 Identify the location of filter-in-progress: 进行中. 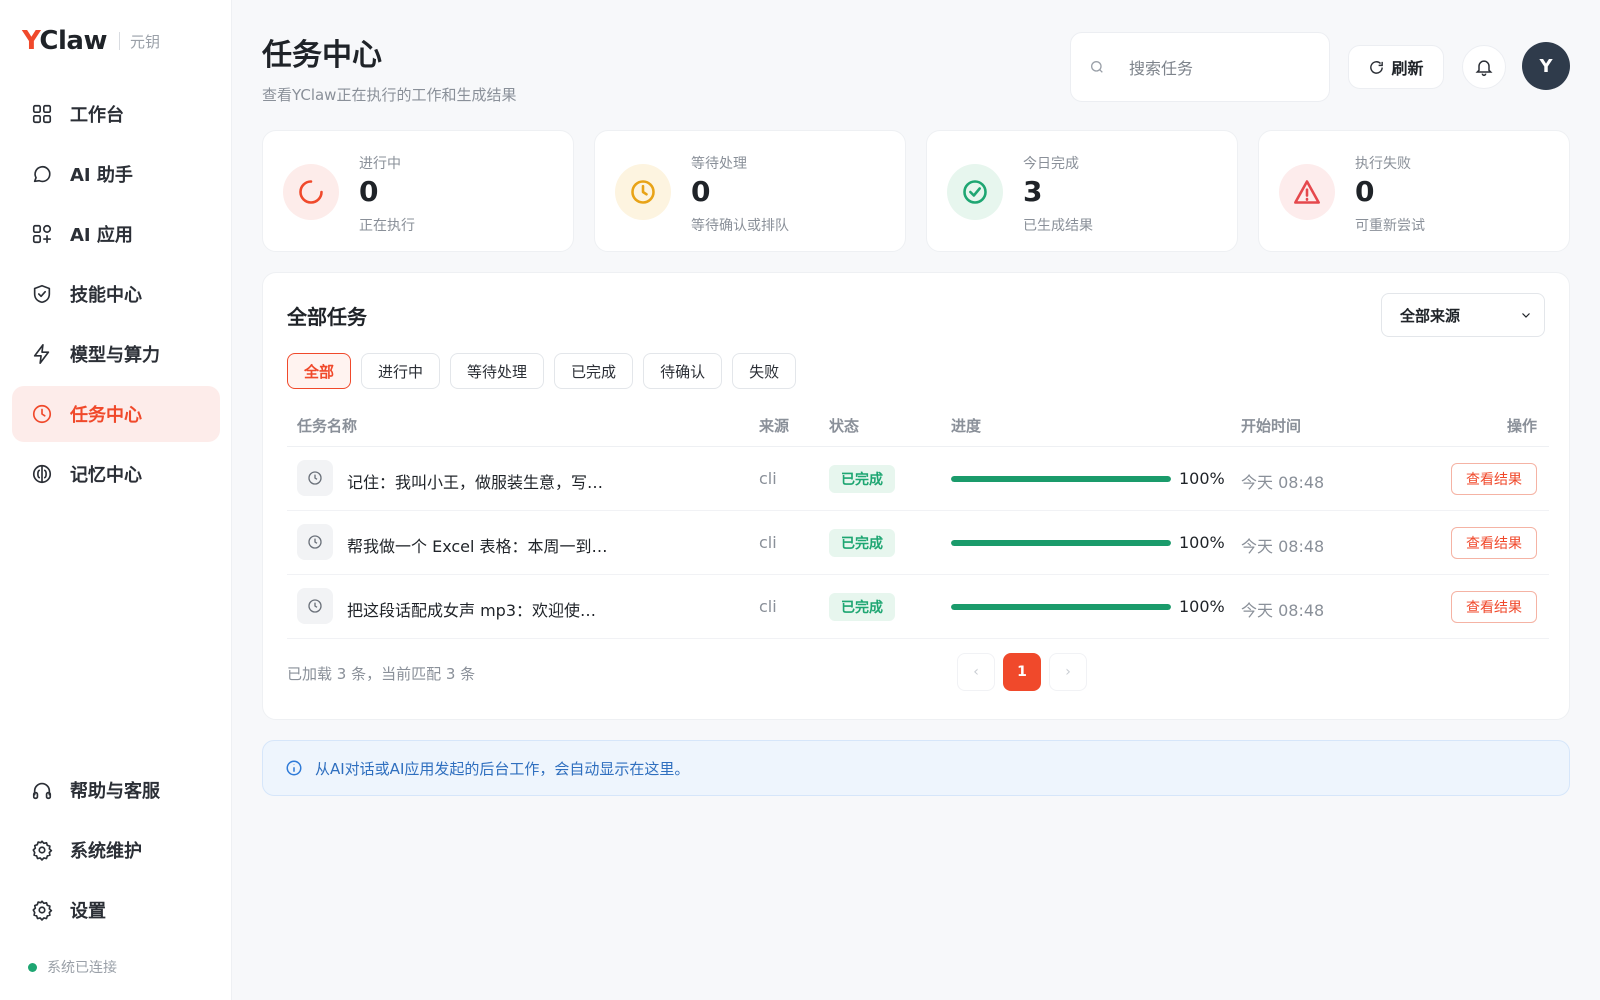
(401, 371).